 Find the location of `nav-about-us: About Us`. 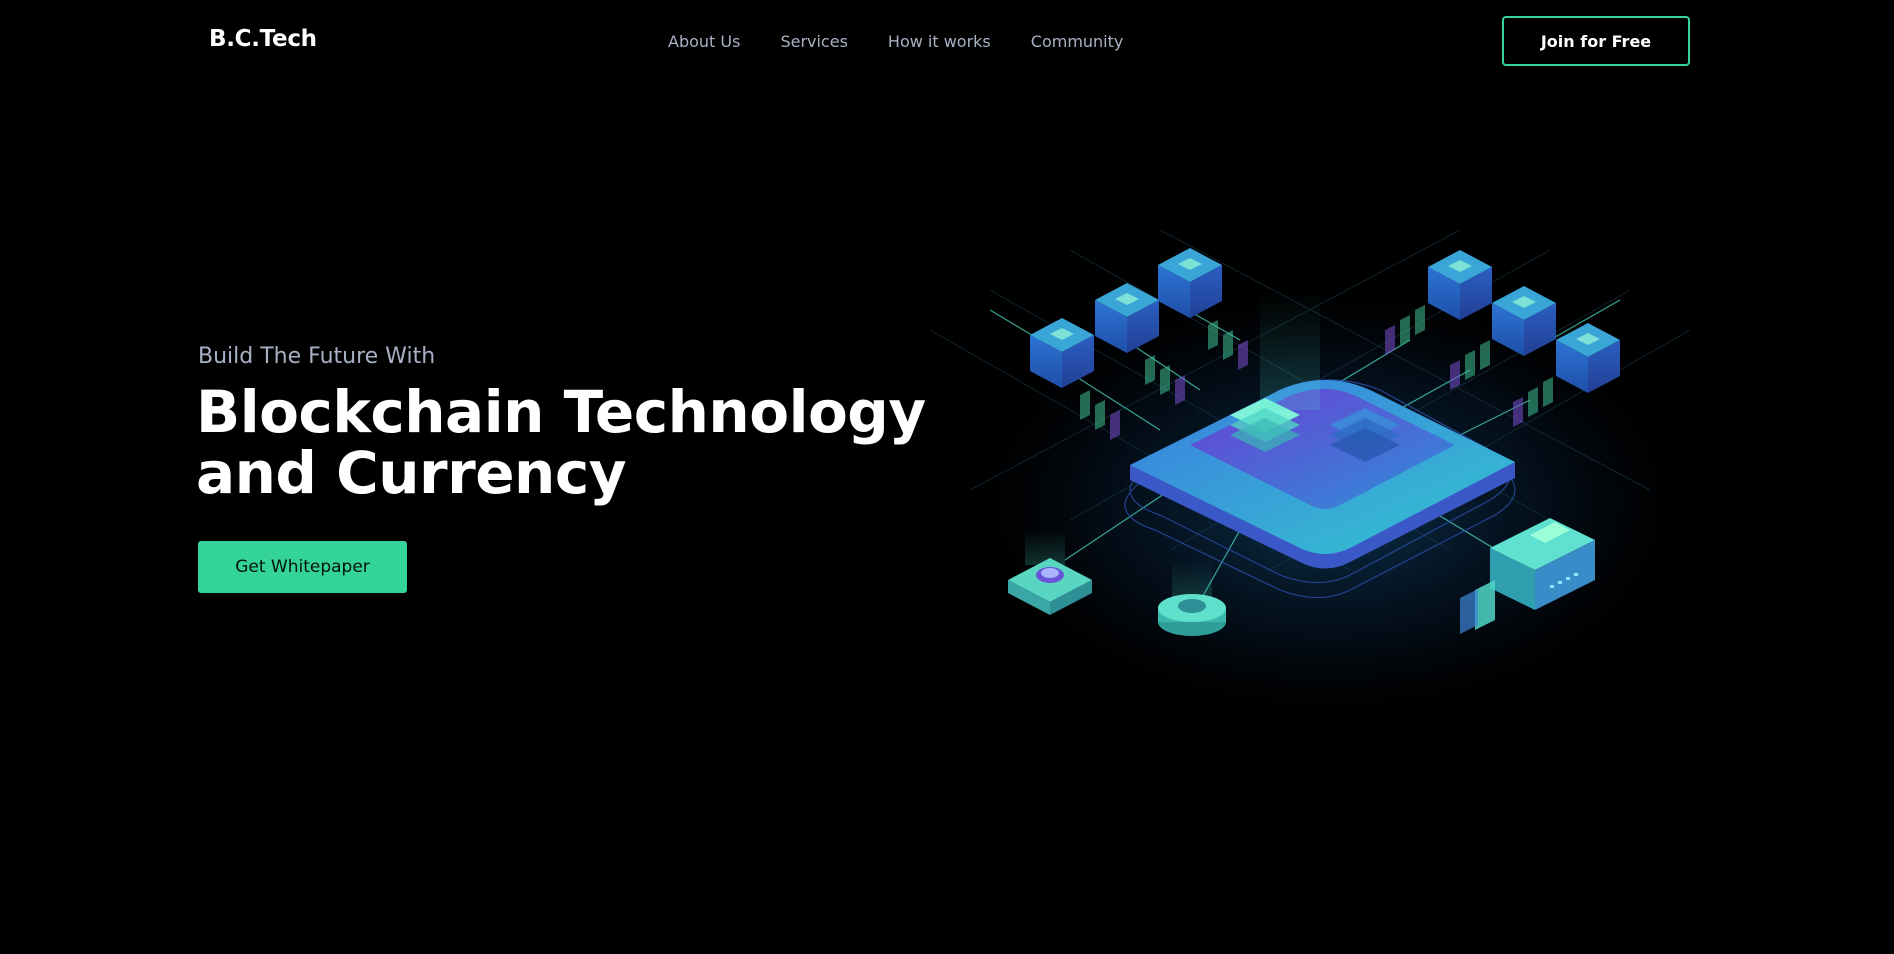

nav-about-us: About Us is located at coordinates (704, 41).